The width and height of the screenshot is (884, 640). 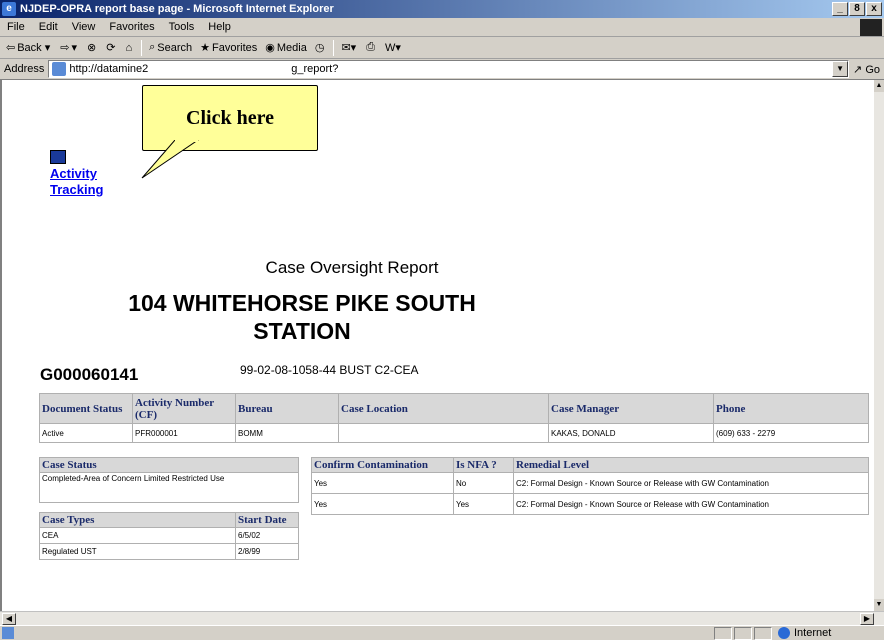 What do you see at coordinates (287, 408) in the screenshot?
I see `column-header: Bureau` at bounding box center [287, 408].